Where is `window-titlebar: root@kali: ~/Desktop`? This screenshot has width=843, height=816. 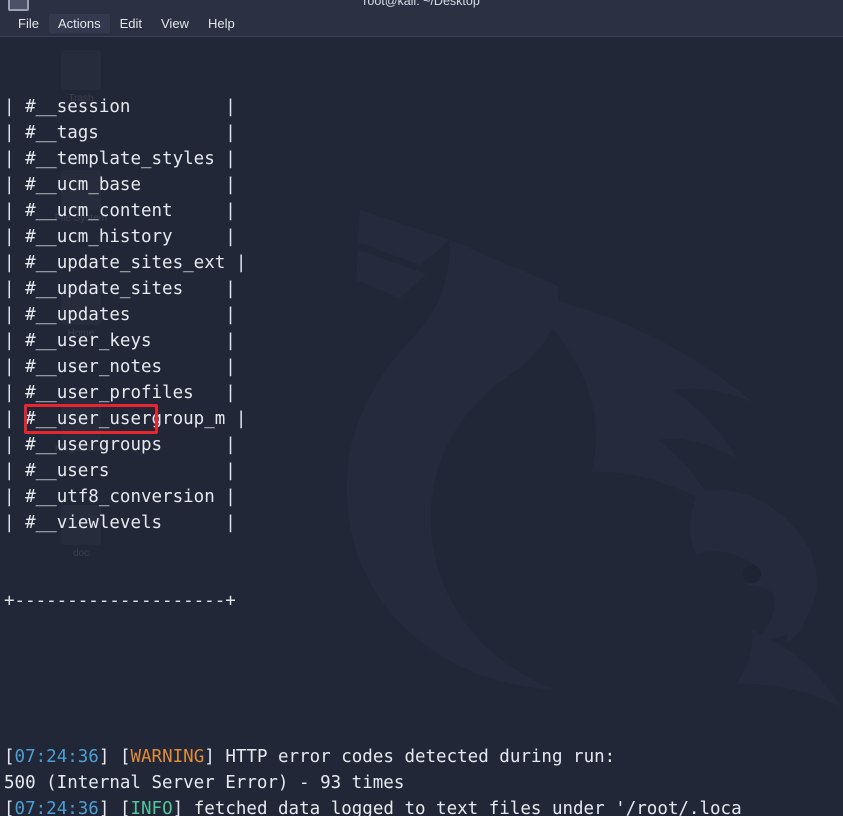 window-titlebar: root@kali: ~/Desktop is located at coordinates (421, 5).